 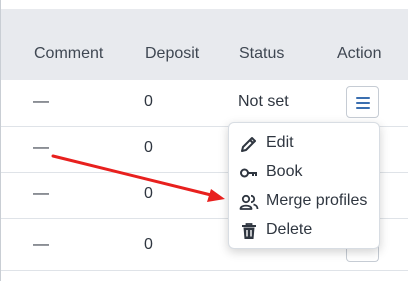 What do you see at coordinates (68, 54) in the screenshot?
I see `column-header-comment: Comment` at bounding box center [68, 54].